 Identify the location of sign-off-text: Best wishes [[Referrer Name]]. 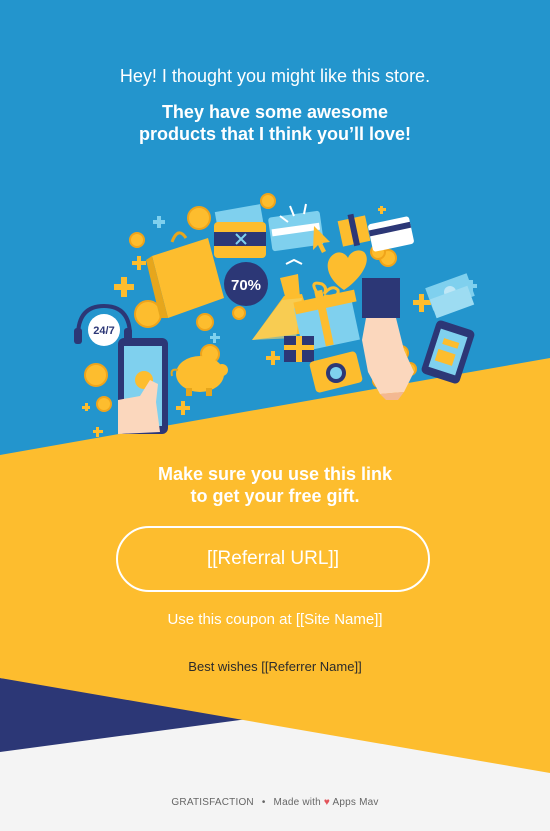
(275, 666).